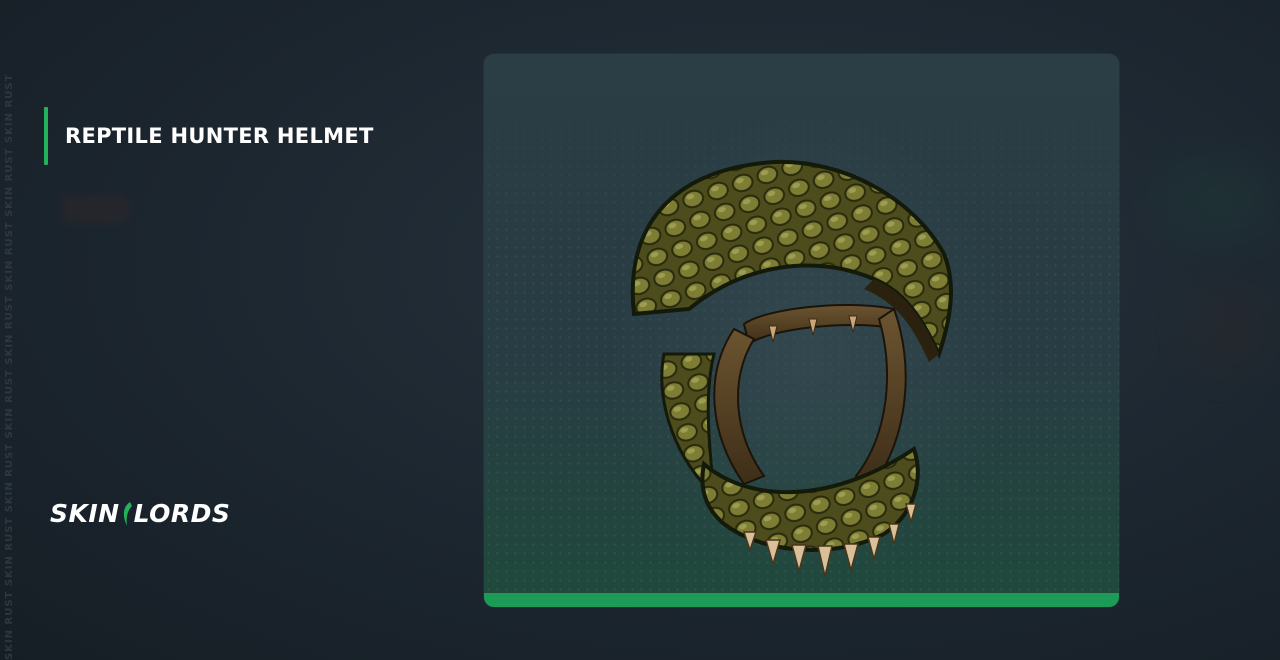  I want to click on blurred-tag, so click(95, 209).